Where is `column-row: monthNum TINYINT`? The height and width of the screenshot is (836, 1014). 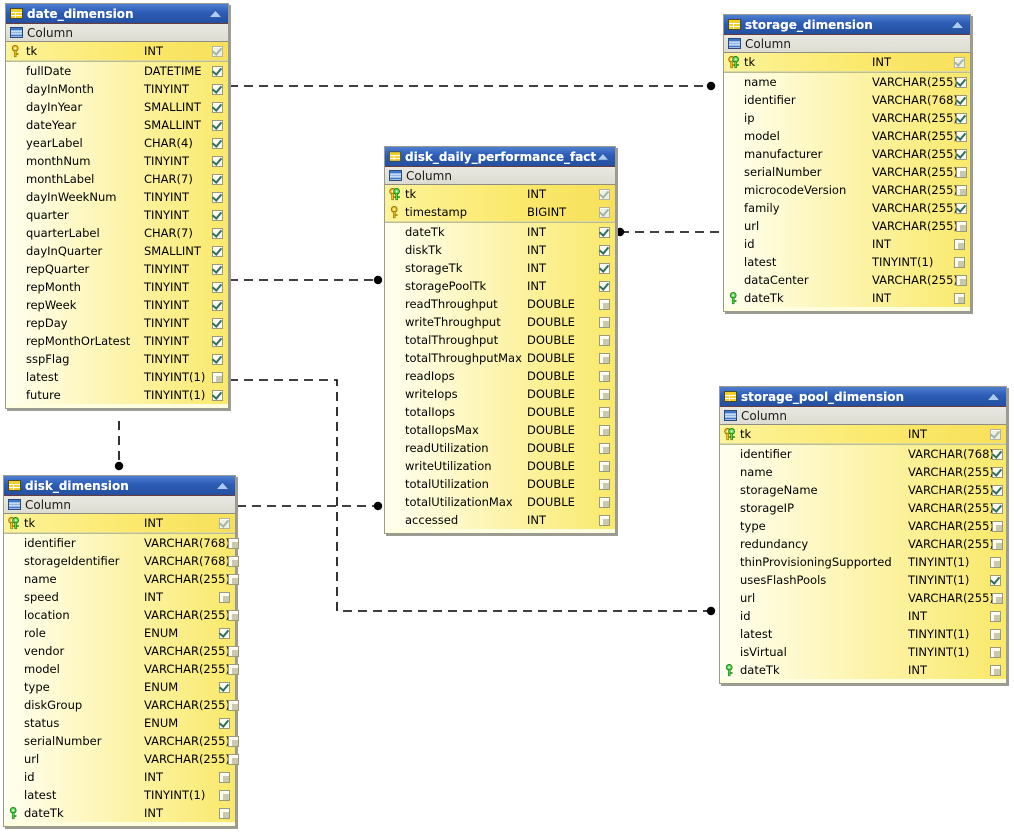
column-row: monthNum TINYINT is located at coordinates (117, 161).